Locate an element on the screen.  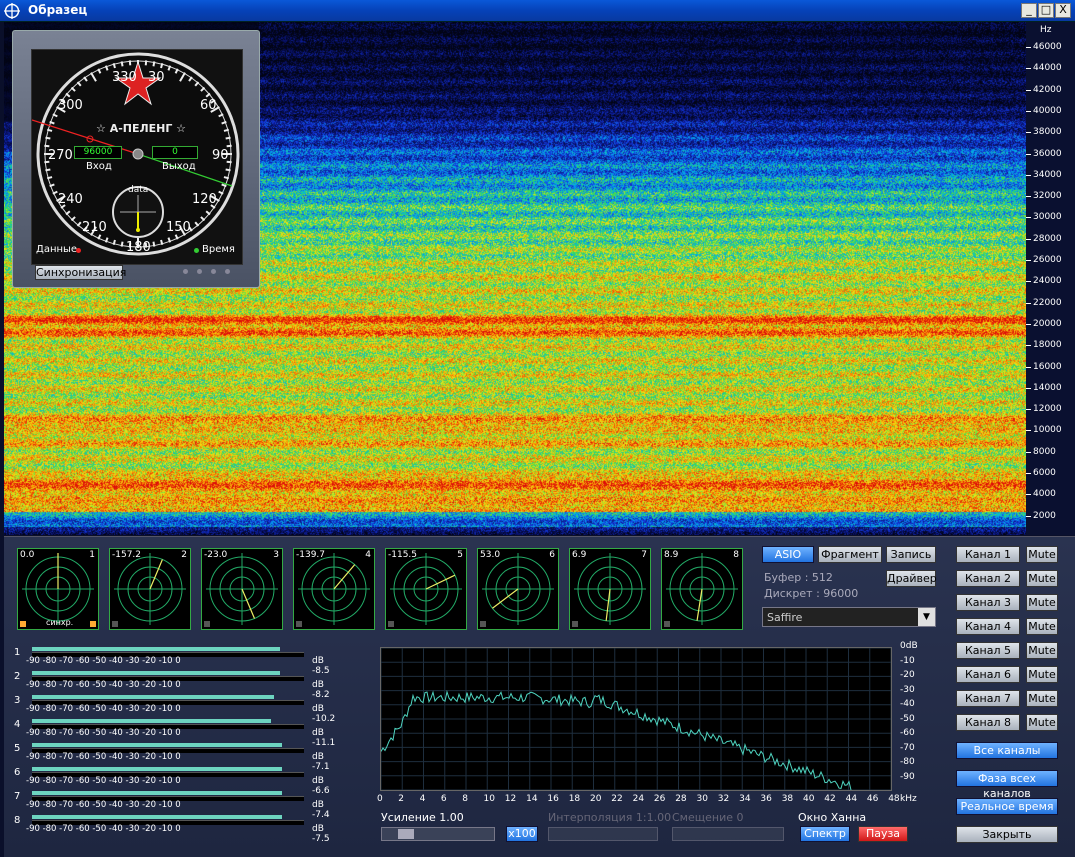
fragment-button: Фрагмент is located at coordinates (850, 554).